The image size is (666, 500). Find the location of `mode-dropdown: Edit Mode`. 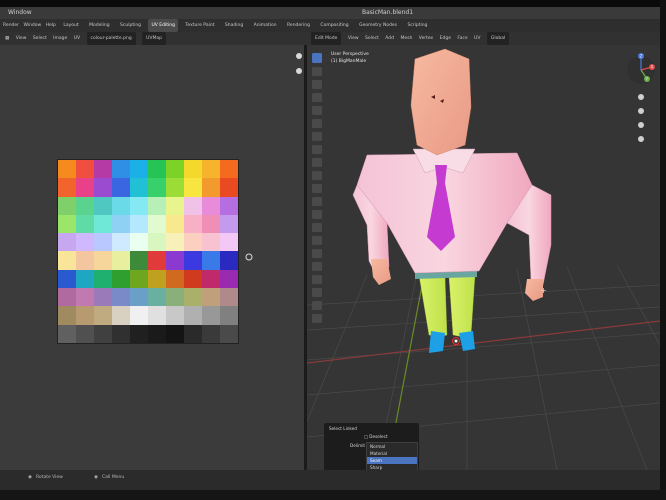

mode-dropdown: Edit Mode is located at coordinates (326, 38).